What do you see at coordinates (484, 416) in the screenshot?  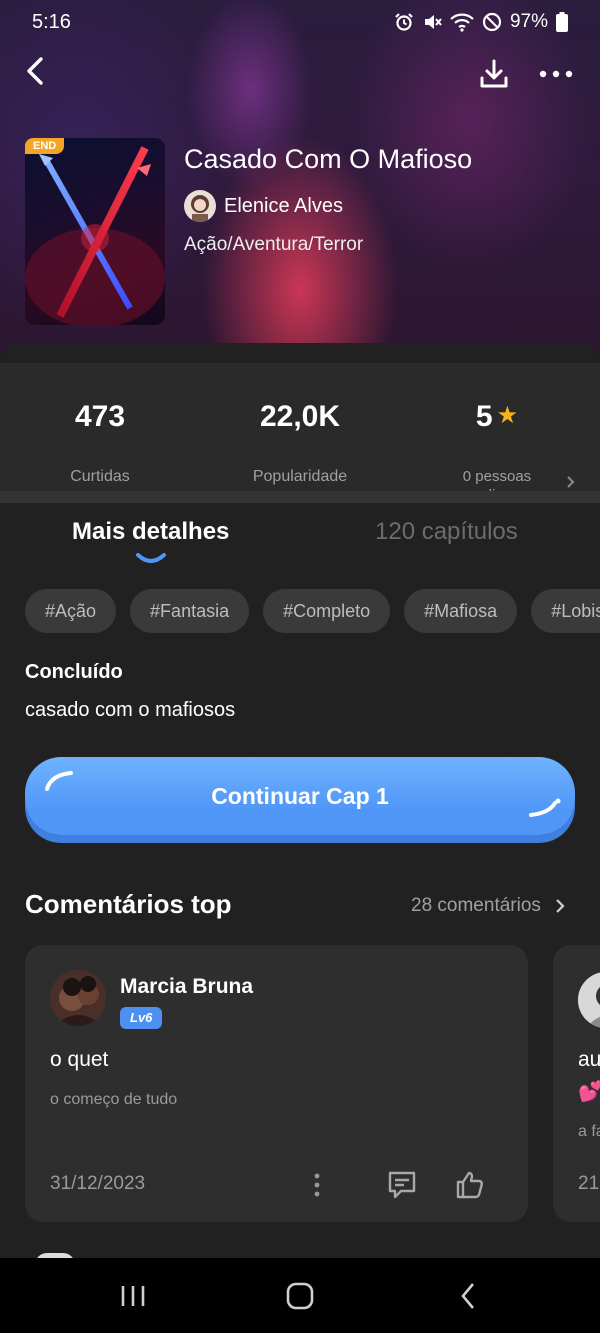 I see `rating-value: 5` at bounding box center [484, 416].